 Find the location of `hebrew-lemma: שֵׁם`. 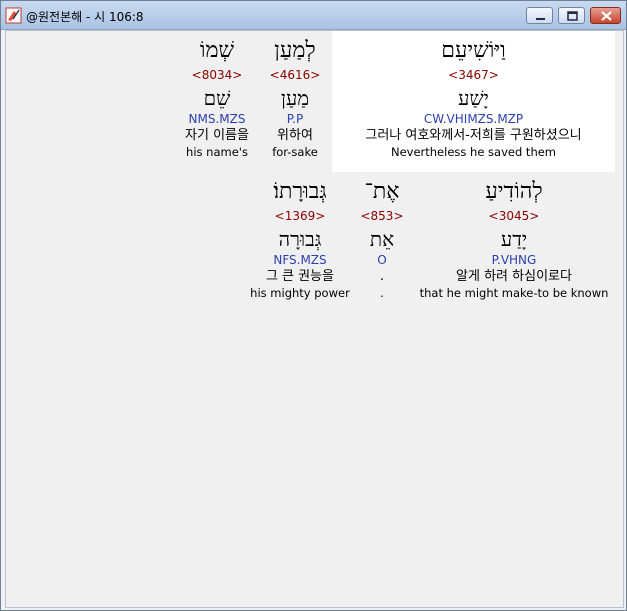

hebrew-lemma: שֵׁם is located at coordinates (217, 98).